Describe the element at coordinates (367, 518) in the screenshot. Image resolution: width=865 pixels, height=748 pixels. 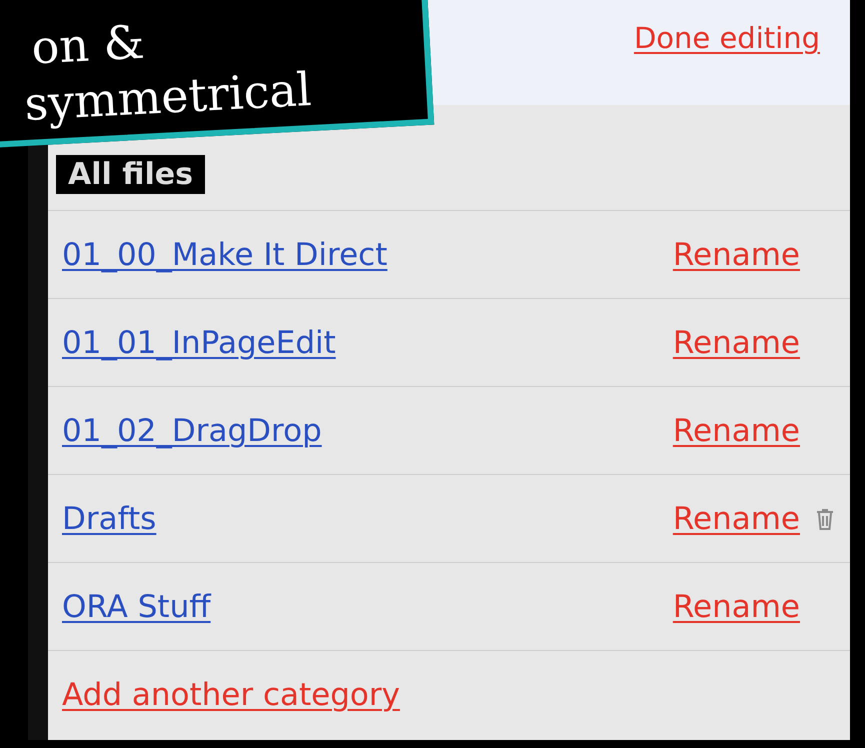
I see `category-link: Drafts` at that location.